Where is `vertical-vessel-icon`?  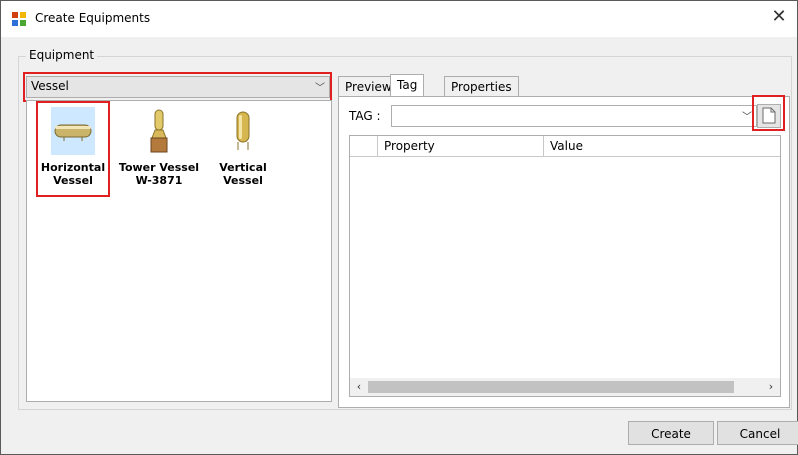
vertical-vessel-icon is located at coordinates (243, 130).